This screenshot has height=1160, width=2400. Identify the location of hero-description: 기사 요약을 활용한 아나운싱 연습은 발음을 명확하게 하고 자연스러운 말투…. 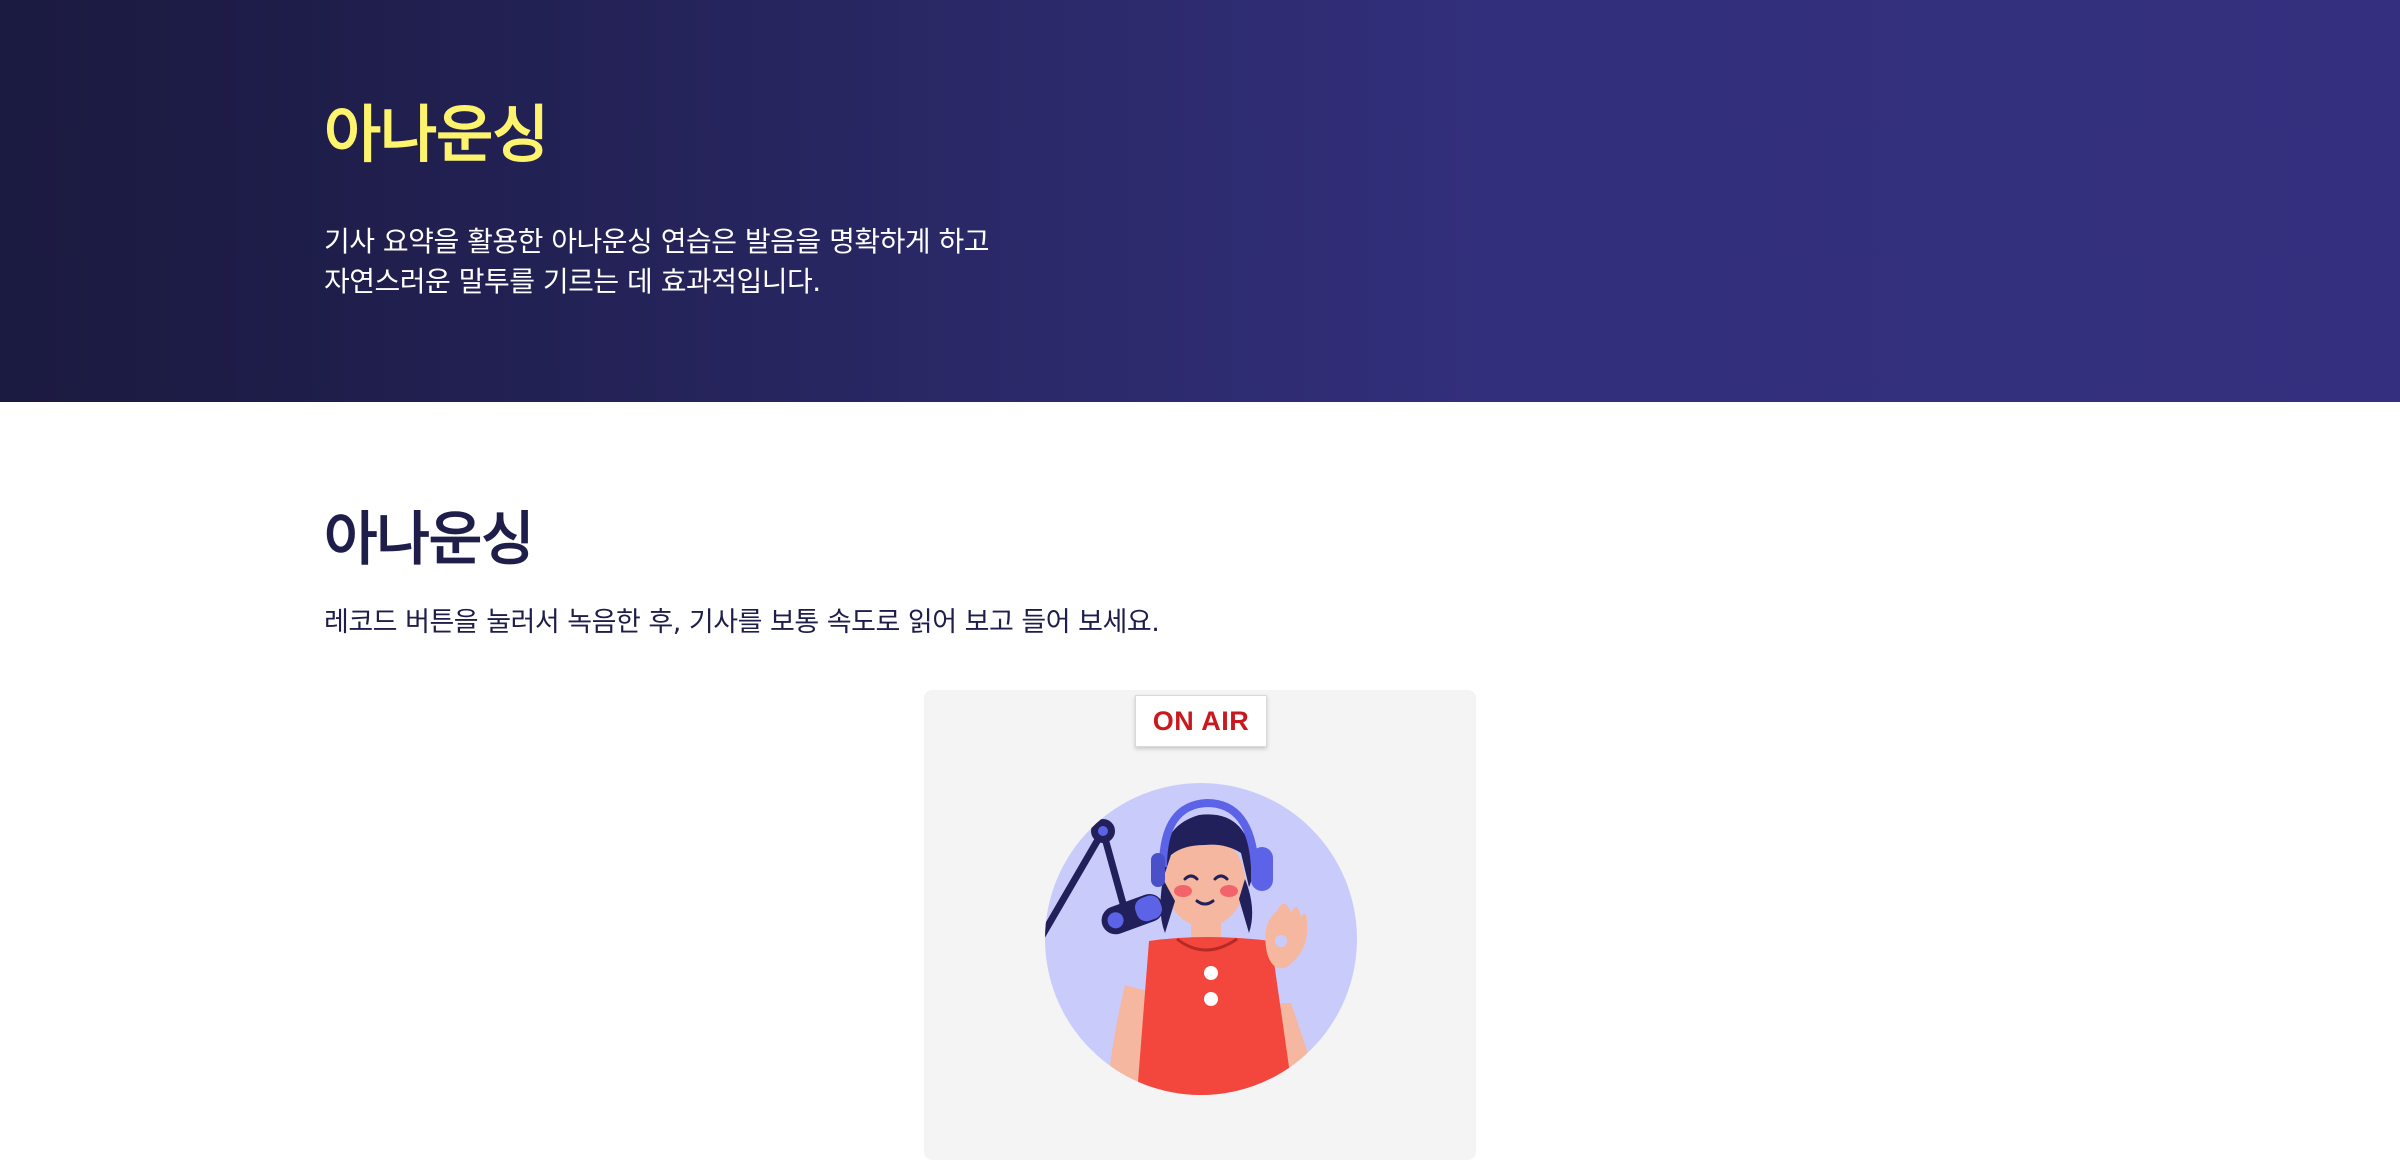
(657, 261).